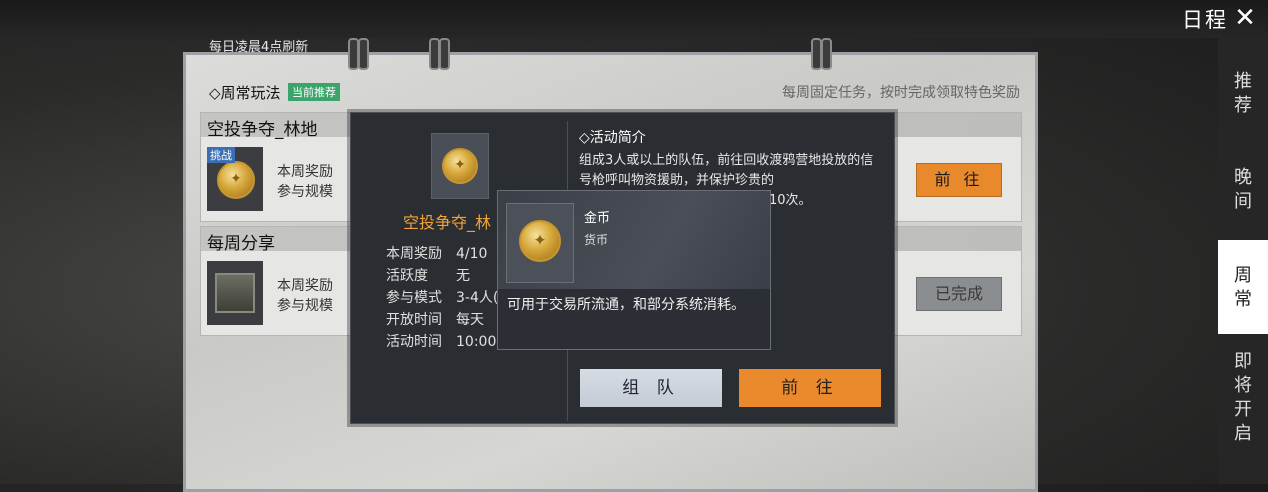  Describe the element at coordinates (437, 254) in the screenshot. I see `info-row: 本周奖励 4/10` at that location.